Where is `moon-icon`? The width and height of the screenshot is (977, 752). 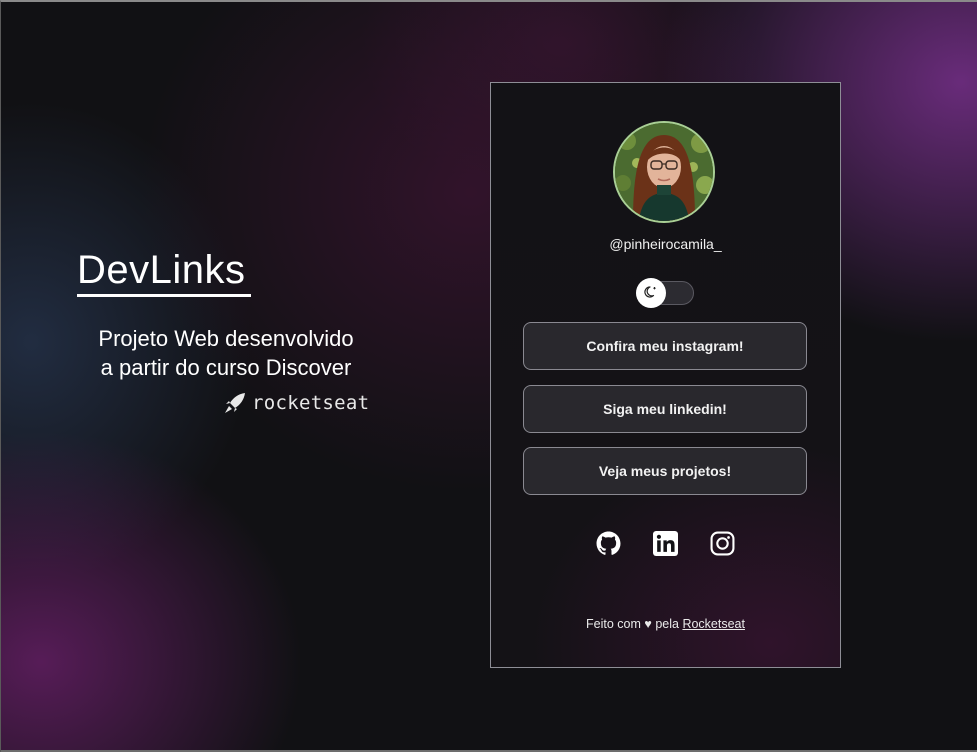 moon-icon is located at coordinates (651, 293).